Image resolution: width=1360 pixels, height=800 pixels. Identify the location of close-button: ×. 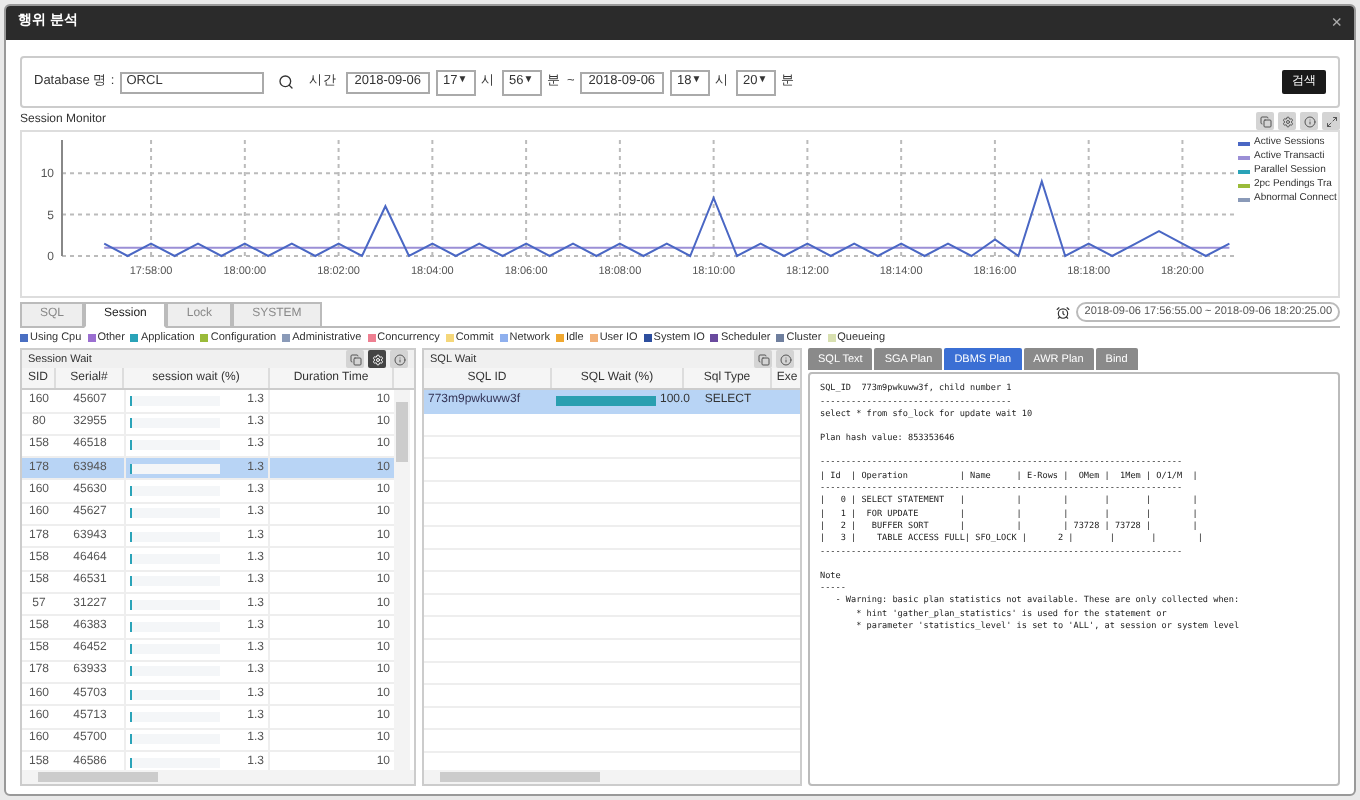
(1336, 23).